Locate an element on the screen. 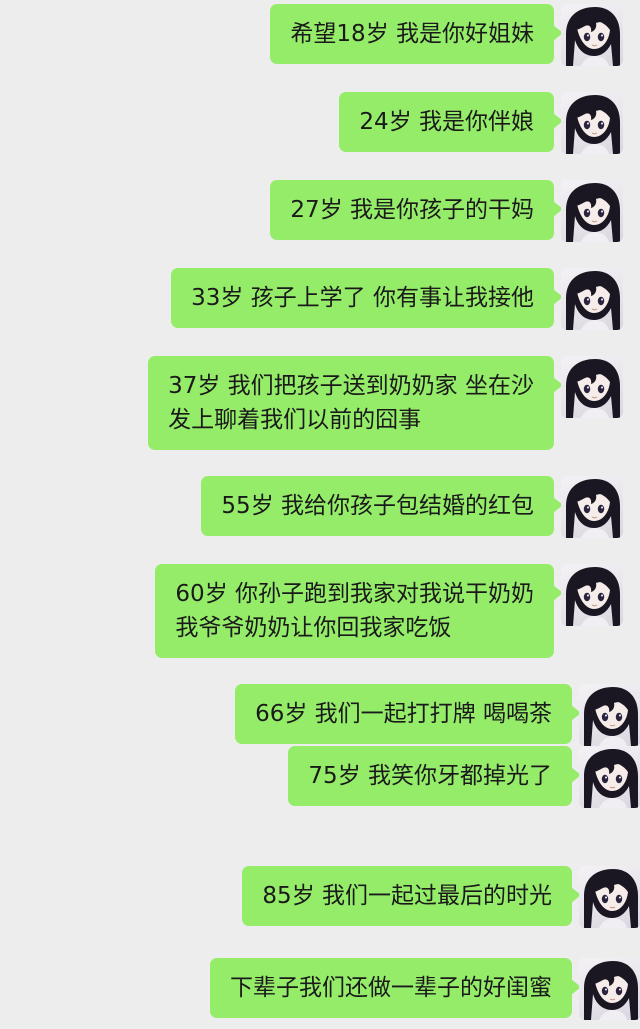  message-row: 24岁 我是你伴娘 is located at coordinates (451, 122).